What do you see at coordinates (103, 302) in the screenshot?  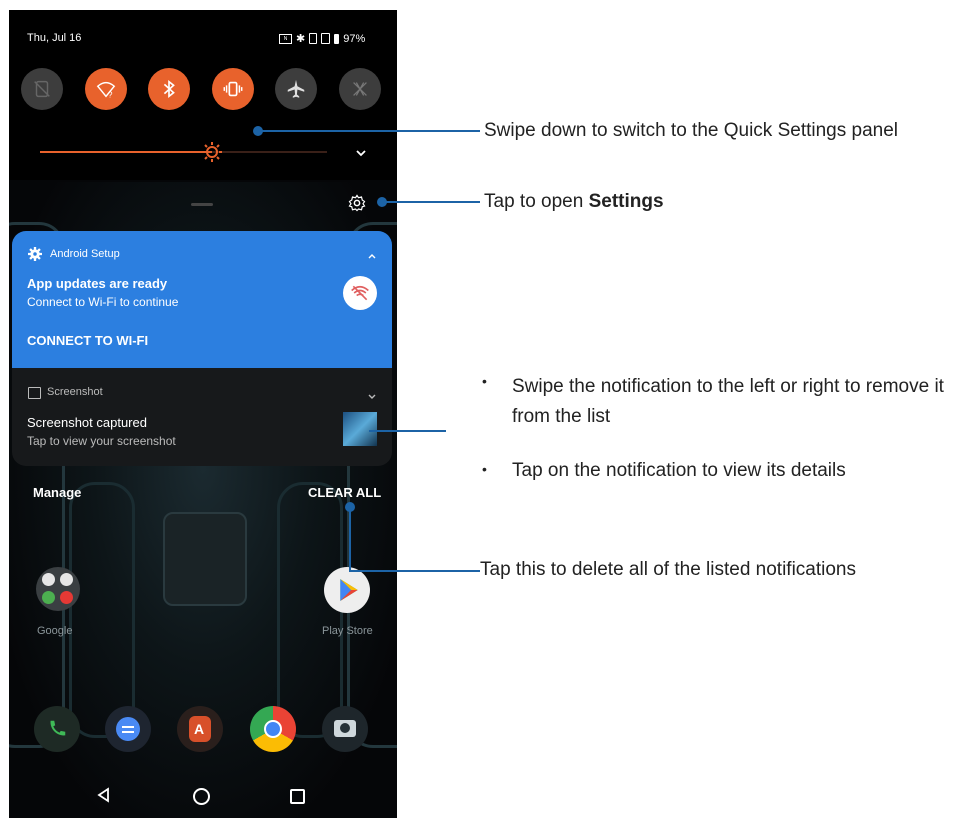 I see `android-setup-body: Connect to Wi-Fi to continue` at bounding box center [103, 302].